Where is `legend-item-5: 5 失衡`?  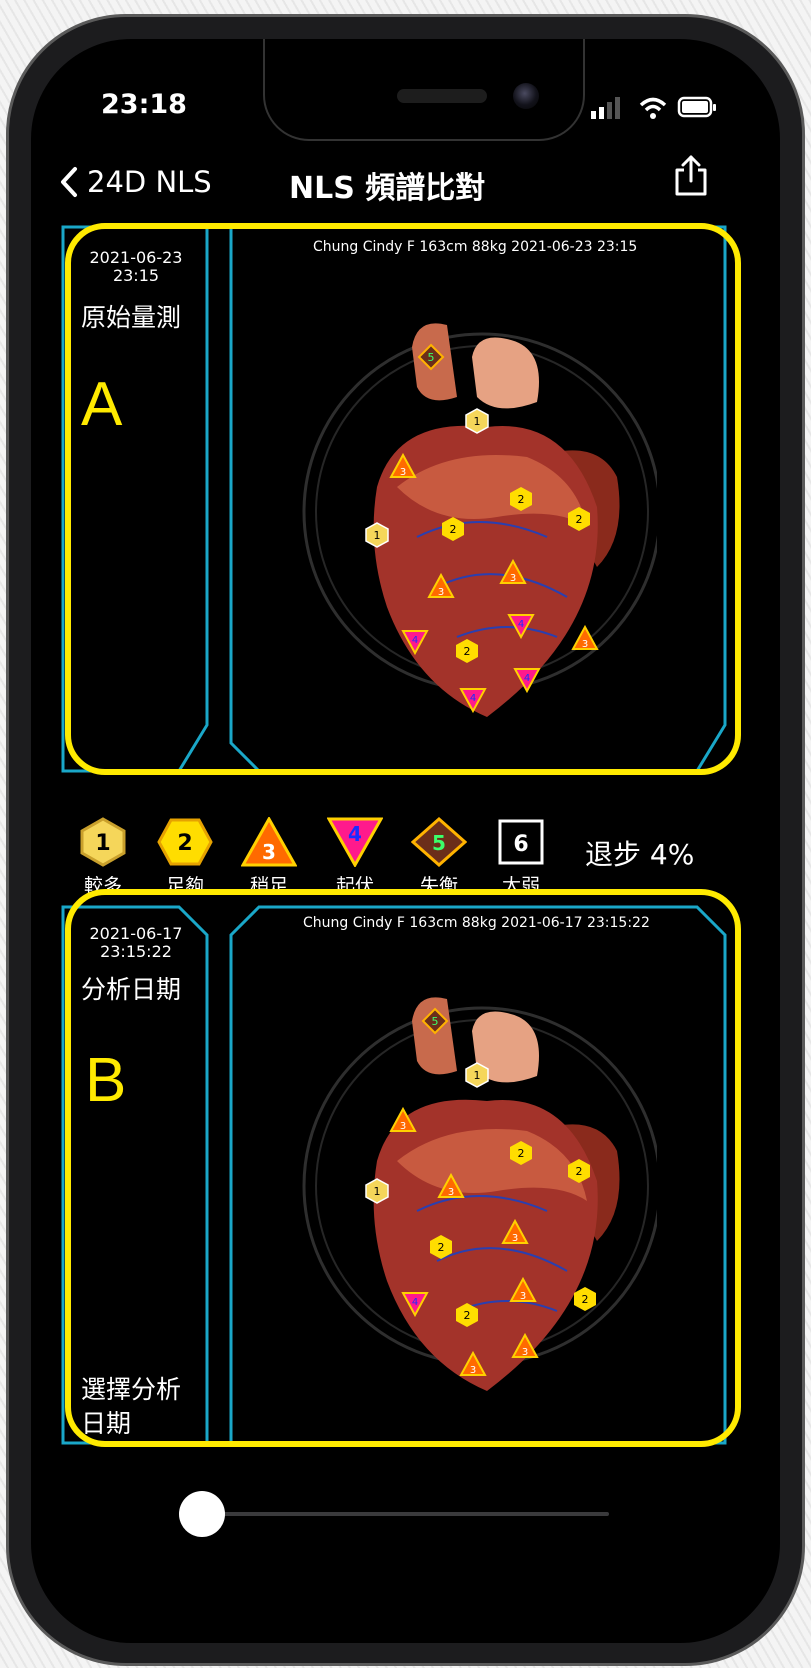 legend-item-5: 5 失衡 is located at coordinates (439, 857).